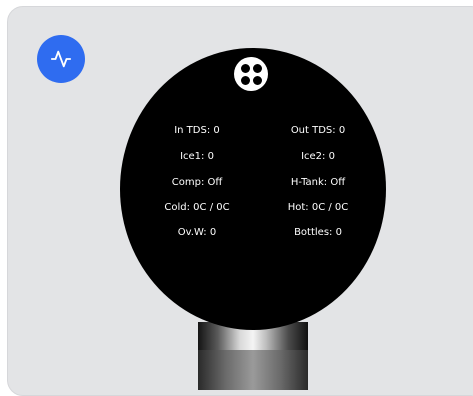  Describe the element at coordinates (197, 130) in the screenshot. I see `in-tds-stat: In TDS: 0` at that location.